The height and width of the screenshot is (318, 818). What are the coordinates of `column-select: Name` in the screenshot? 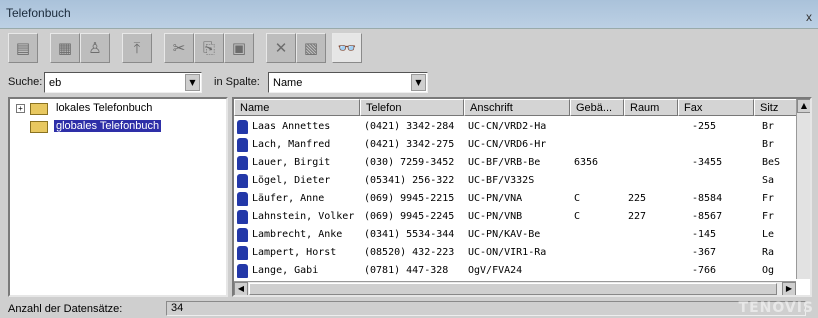 It's located at (287, 83).